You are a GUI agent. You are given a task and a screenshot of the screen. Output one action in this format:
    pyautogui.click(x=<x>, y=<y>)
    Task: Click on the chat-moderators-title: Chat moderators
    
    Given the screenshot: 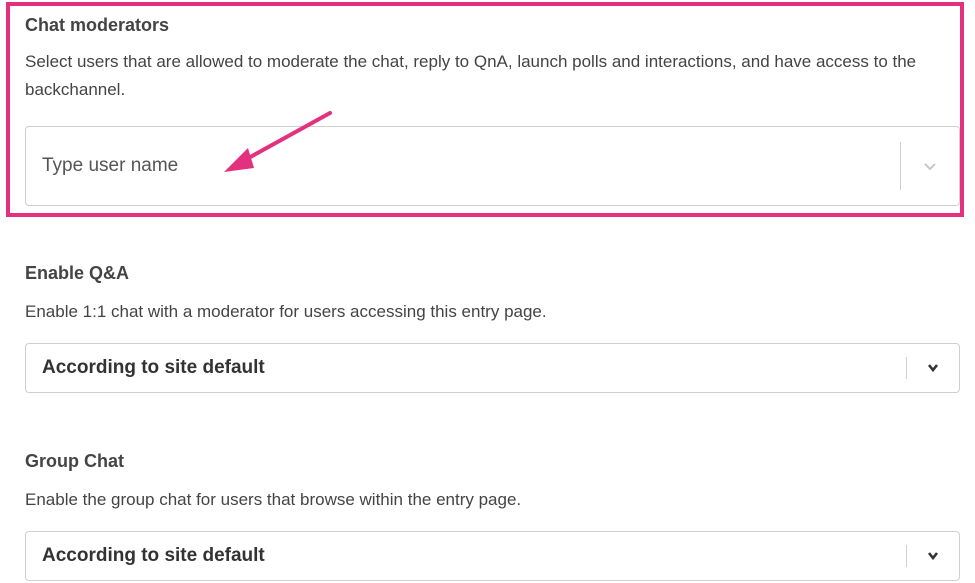 What is the action you would take?
    pyautogui.click(x=97, y=25)
    